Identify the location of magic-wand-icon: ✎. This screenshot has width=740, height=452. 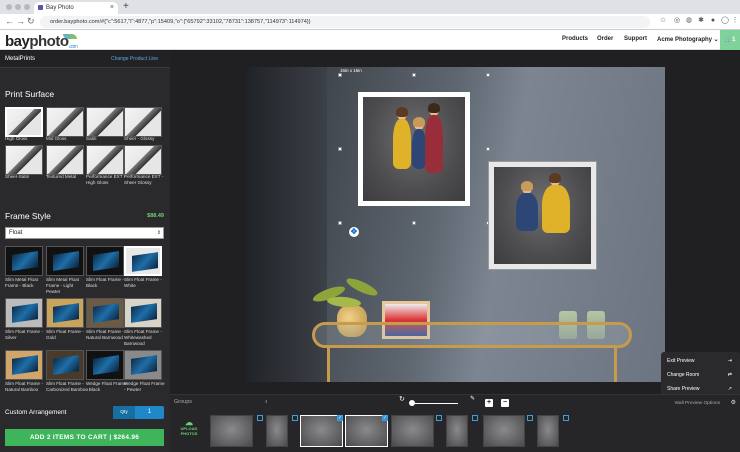
(472, 398).